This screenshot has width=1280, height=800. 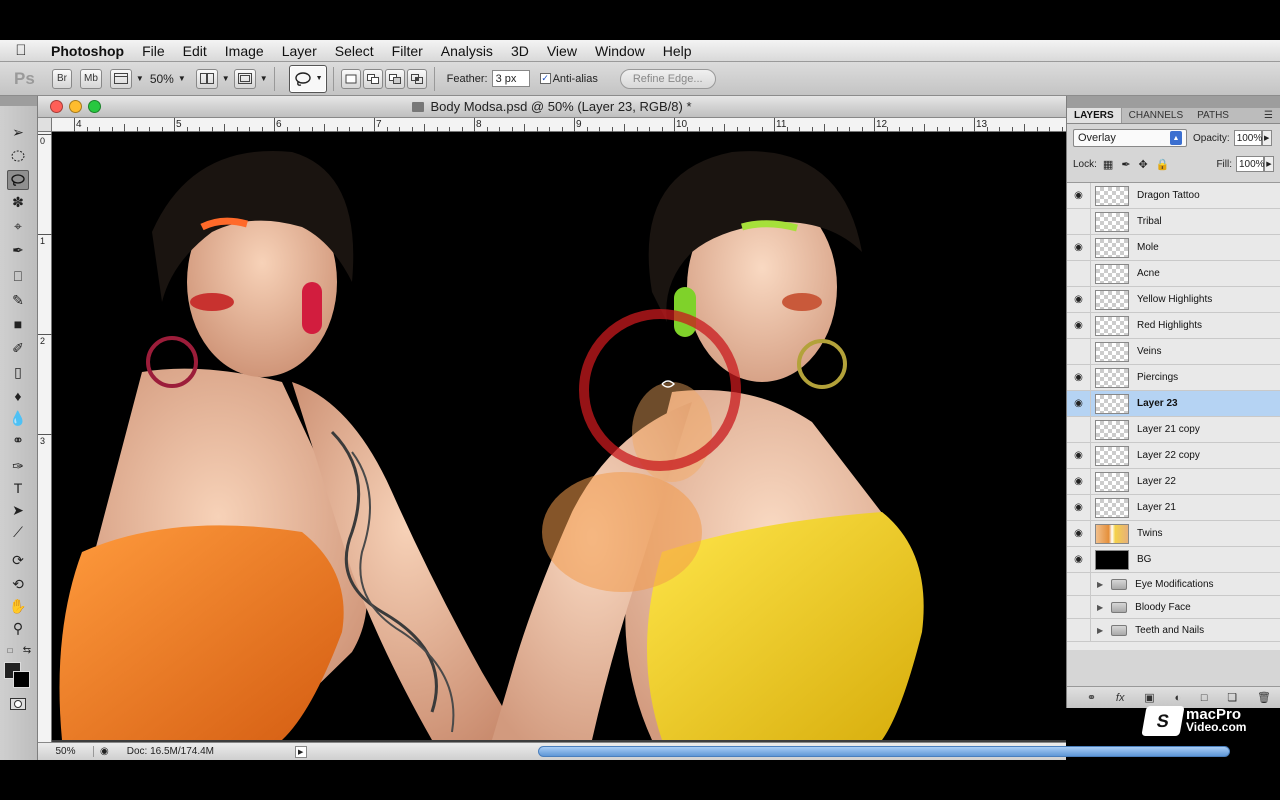 What do you see at coordinates (394, 78) in the screenshot?
I see `subtract-selection-button` at bounding box center [394, 78].